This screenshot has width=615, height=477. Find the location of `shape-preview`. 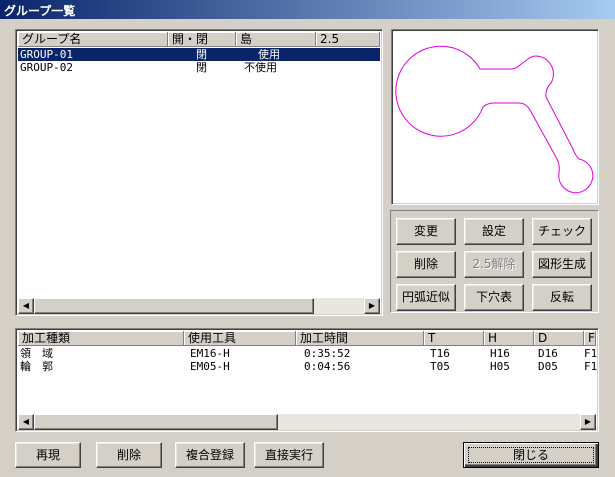

shape-preview is located at coordinates (495, 117).